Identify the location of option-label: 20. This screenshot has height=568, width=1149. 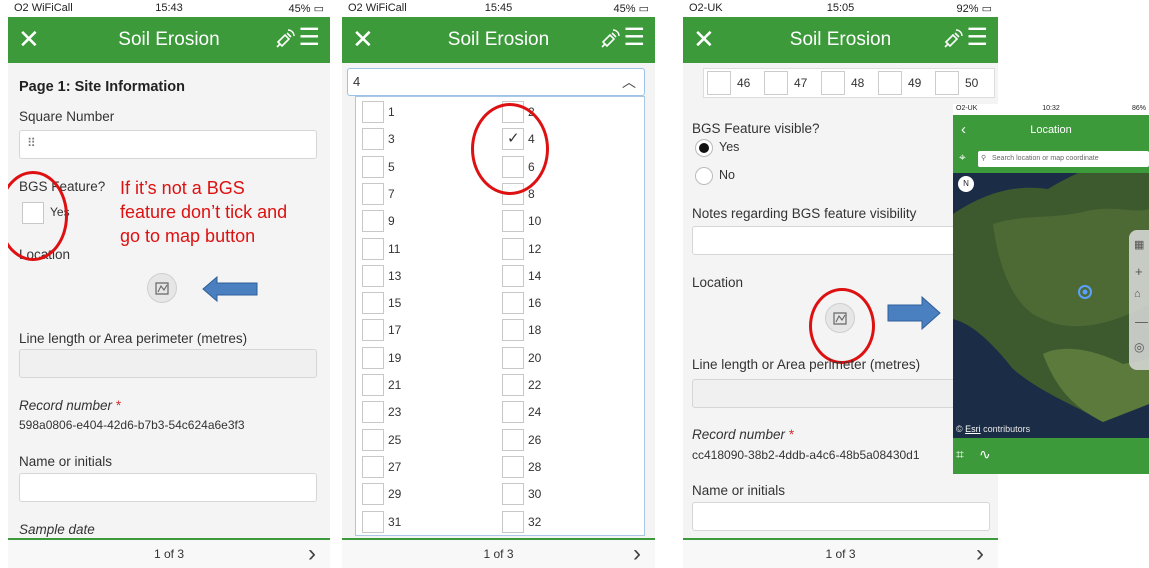
(535, 357).